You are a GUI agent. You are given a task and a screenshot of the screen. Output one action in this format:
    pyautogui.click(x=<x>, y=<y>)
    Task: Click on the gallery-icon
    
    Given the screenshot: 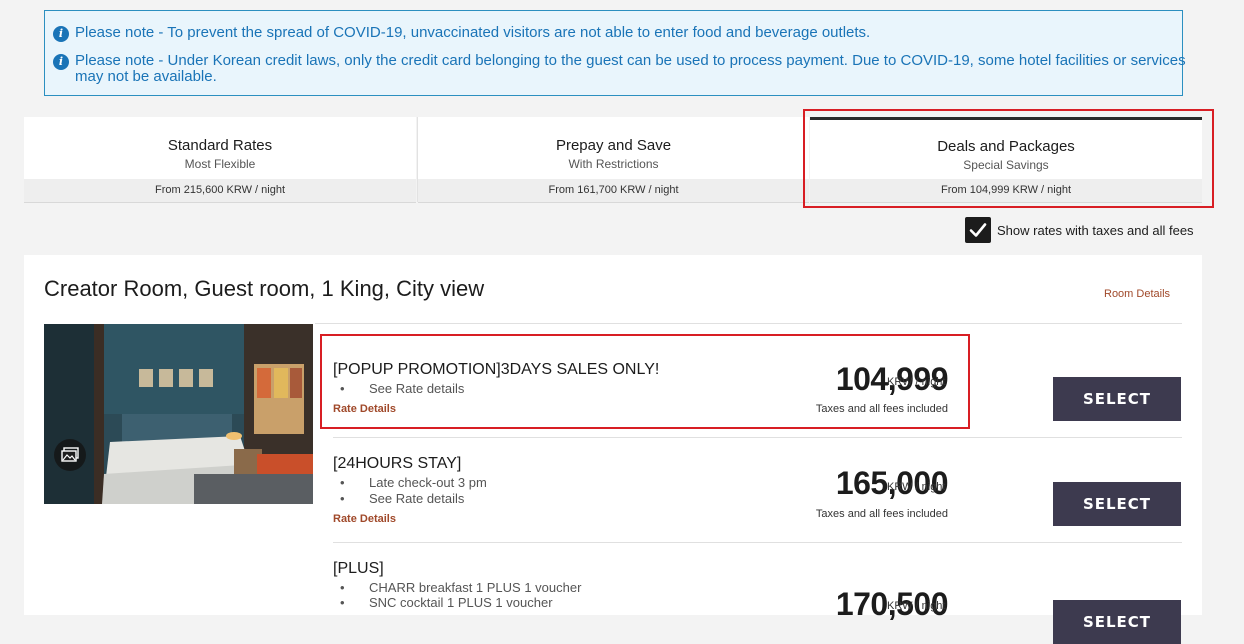 What is the action you would take?
    pyautogui.click(x=70, y=454)
    